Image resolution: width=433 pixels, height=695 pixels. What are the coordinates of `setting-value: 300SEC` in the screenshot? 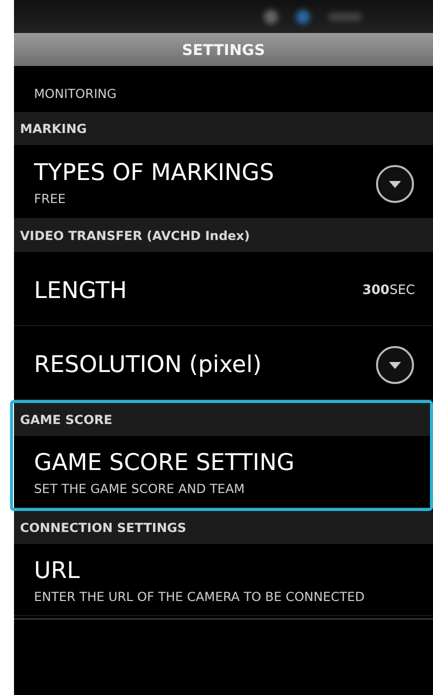 It's located at (388, 290).